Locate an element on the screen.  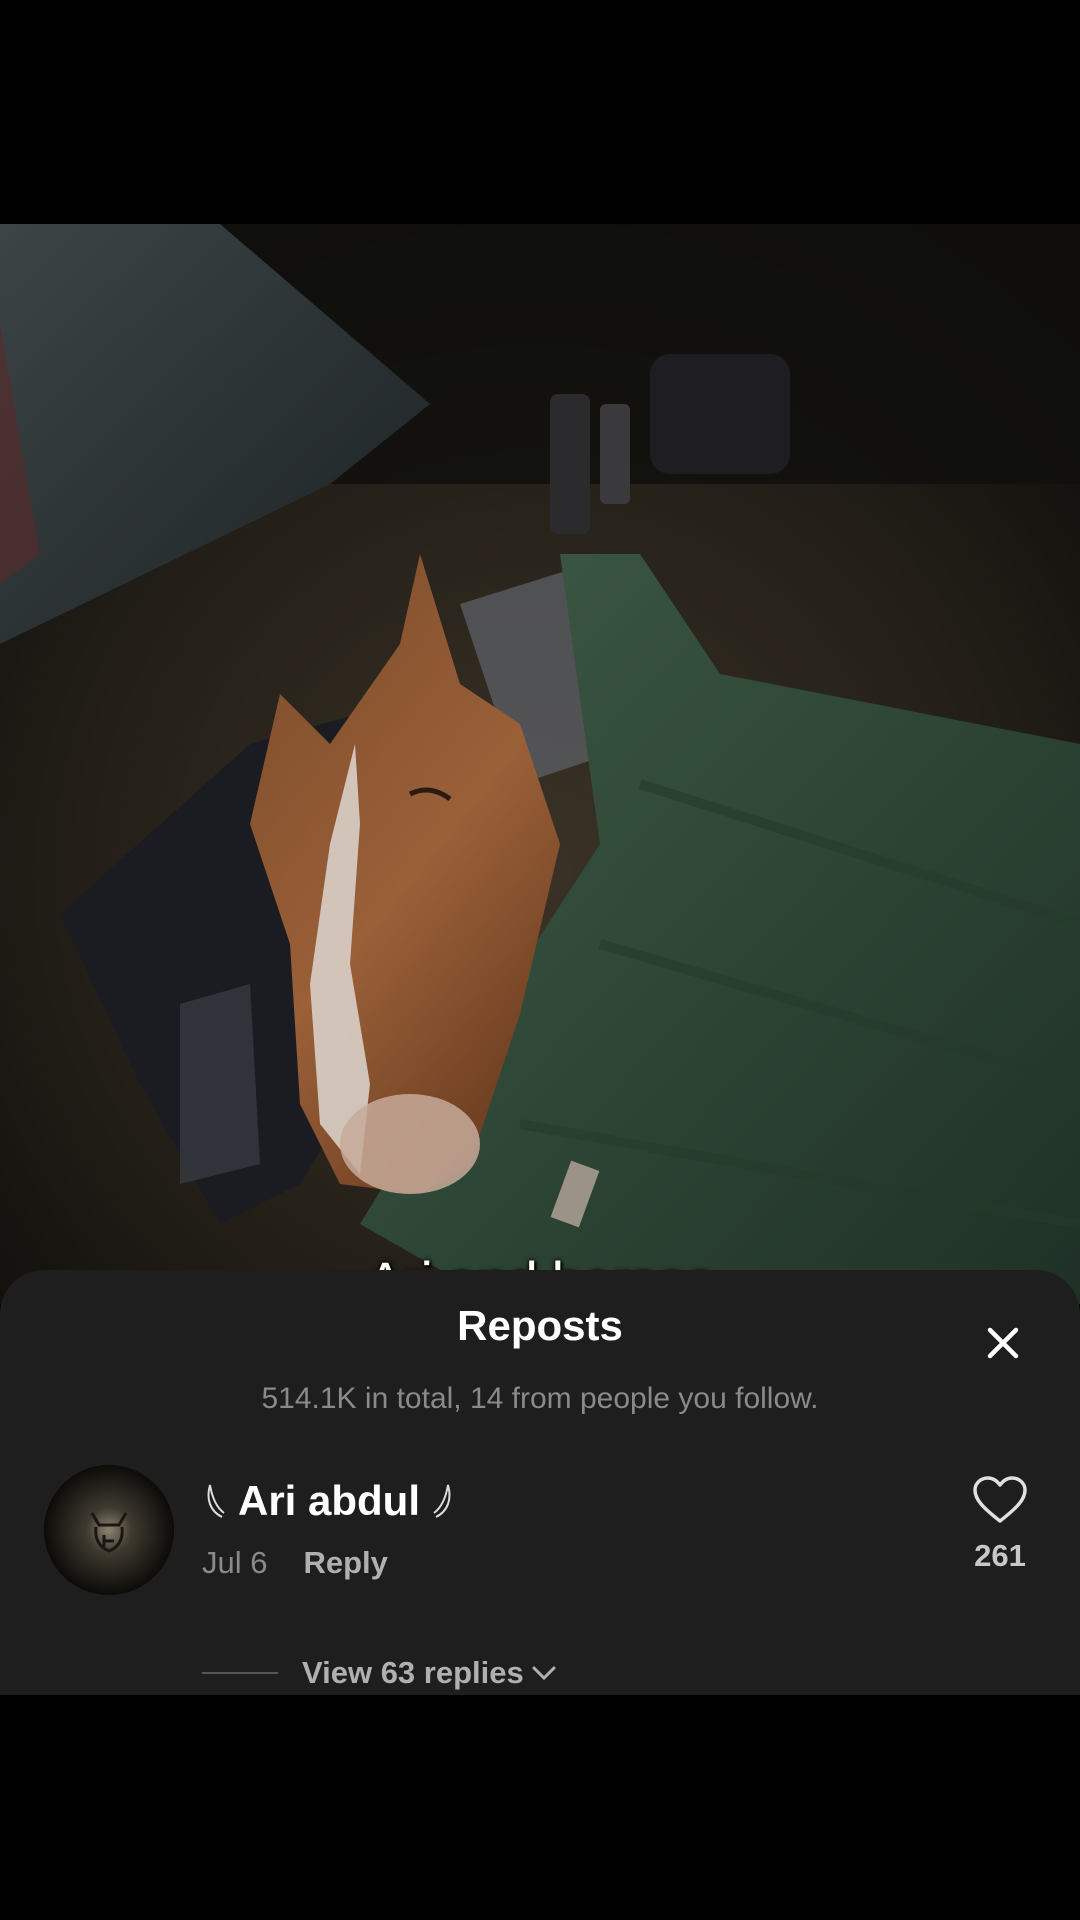
chevron-down-icon is located at coordinates (544, 1673).